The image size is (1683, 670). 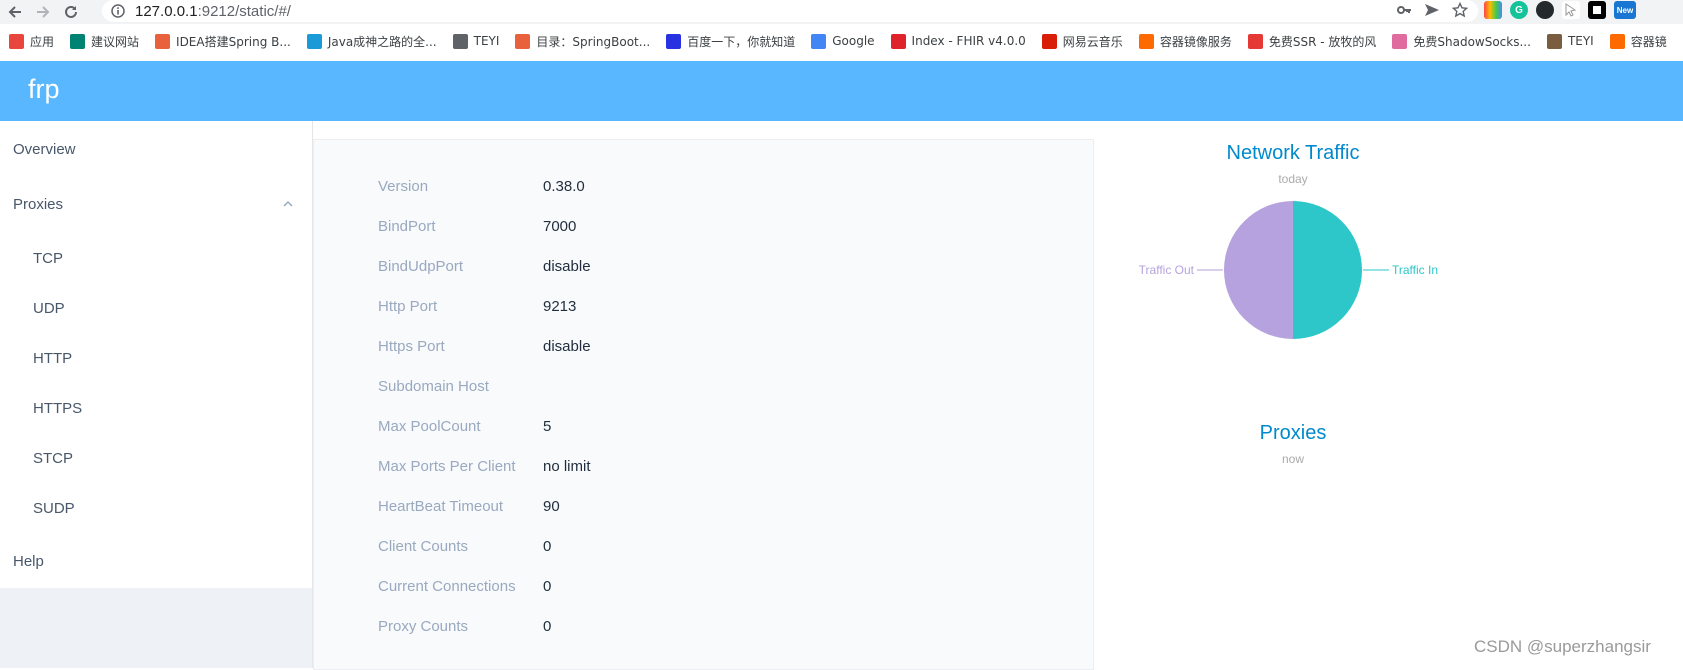 What do you see at coordinates (156, 258) in the screenshot?
I see `menu-item-tcp: TCP` at bounding box center [156, 258].